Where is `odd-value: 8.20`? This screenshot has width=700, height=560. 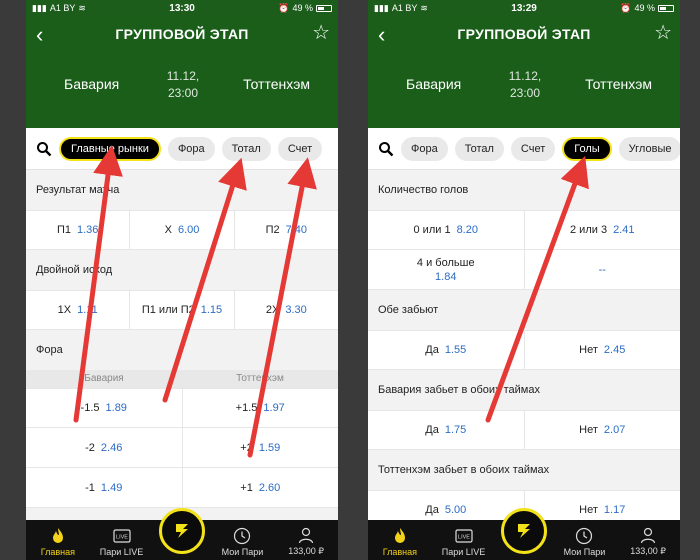
odd-value: 8.20 is located at coordinates (467, 230).